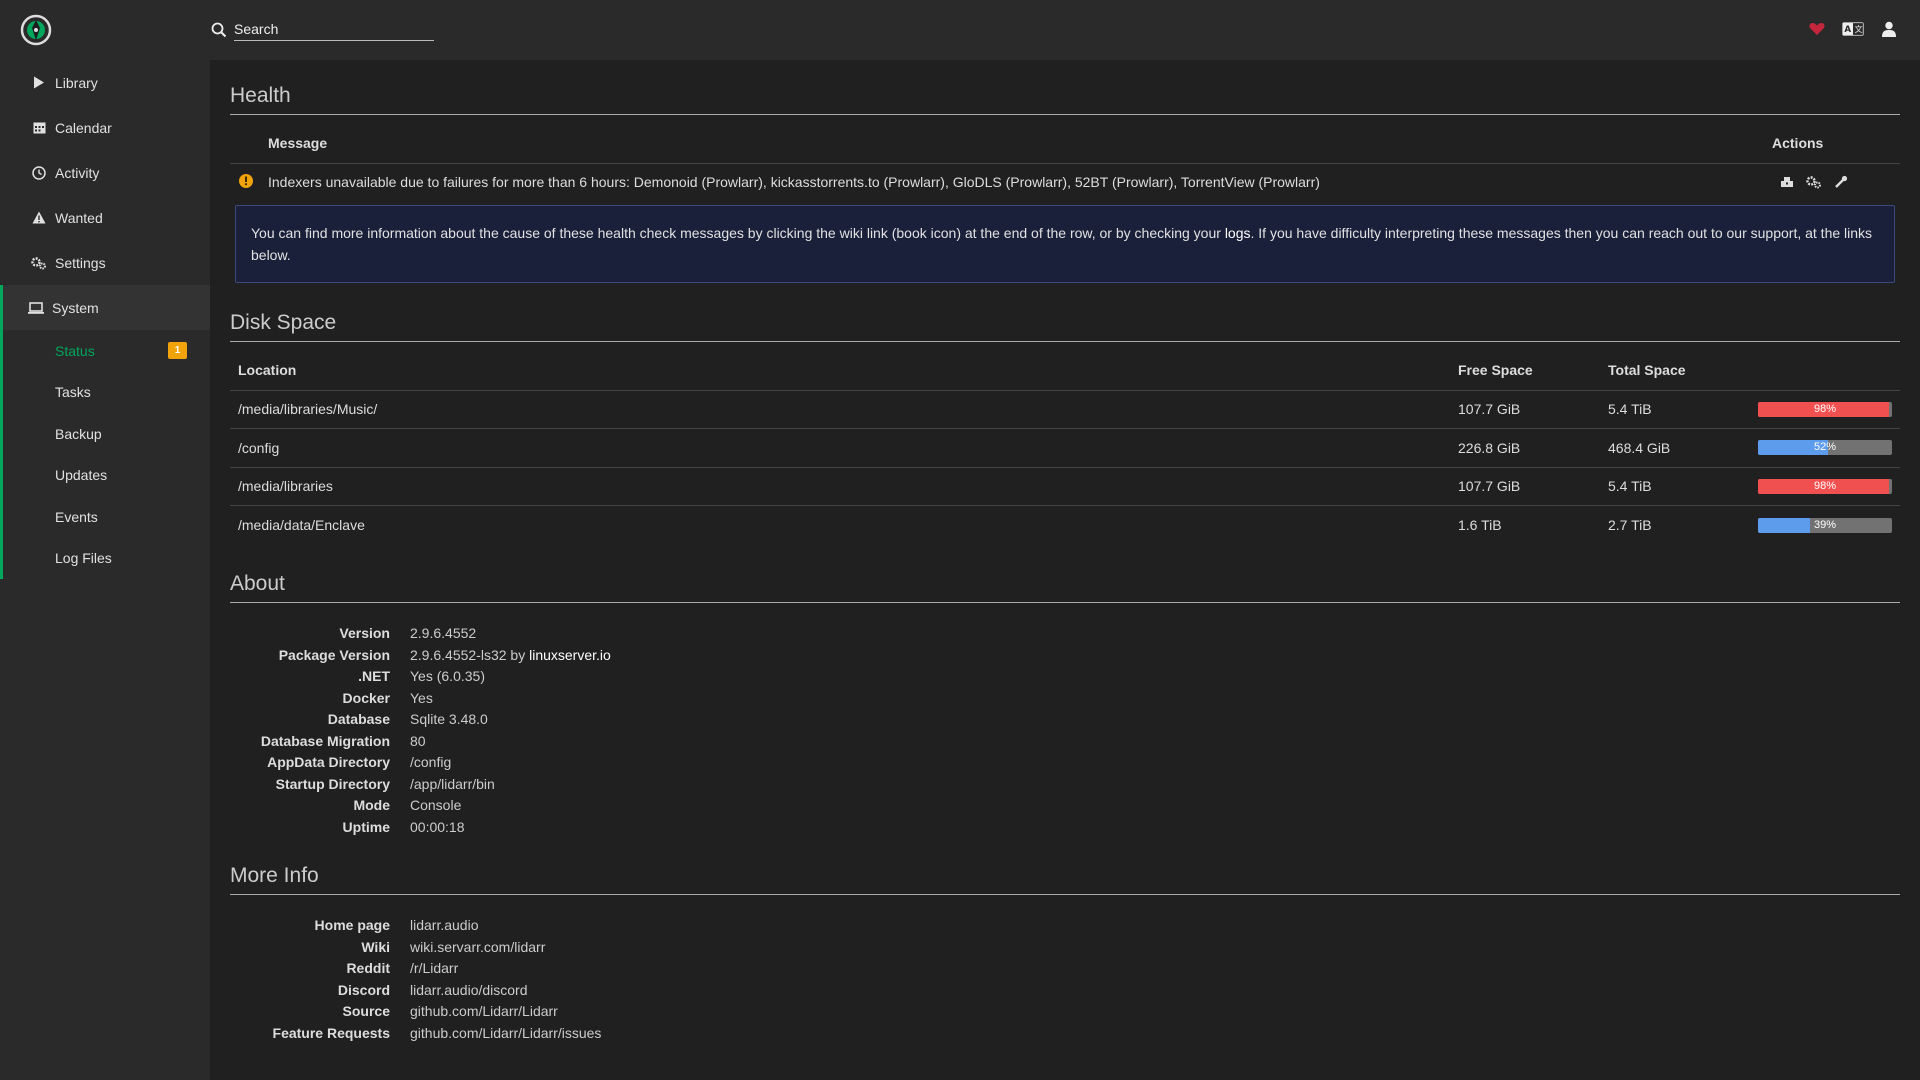  Describe the element at coordinates (1525, 524) in the screenshot. I see `disk-free: 1.6 TiB` at that location.